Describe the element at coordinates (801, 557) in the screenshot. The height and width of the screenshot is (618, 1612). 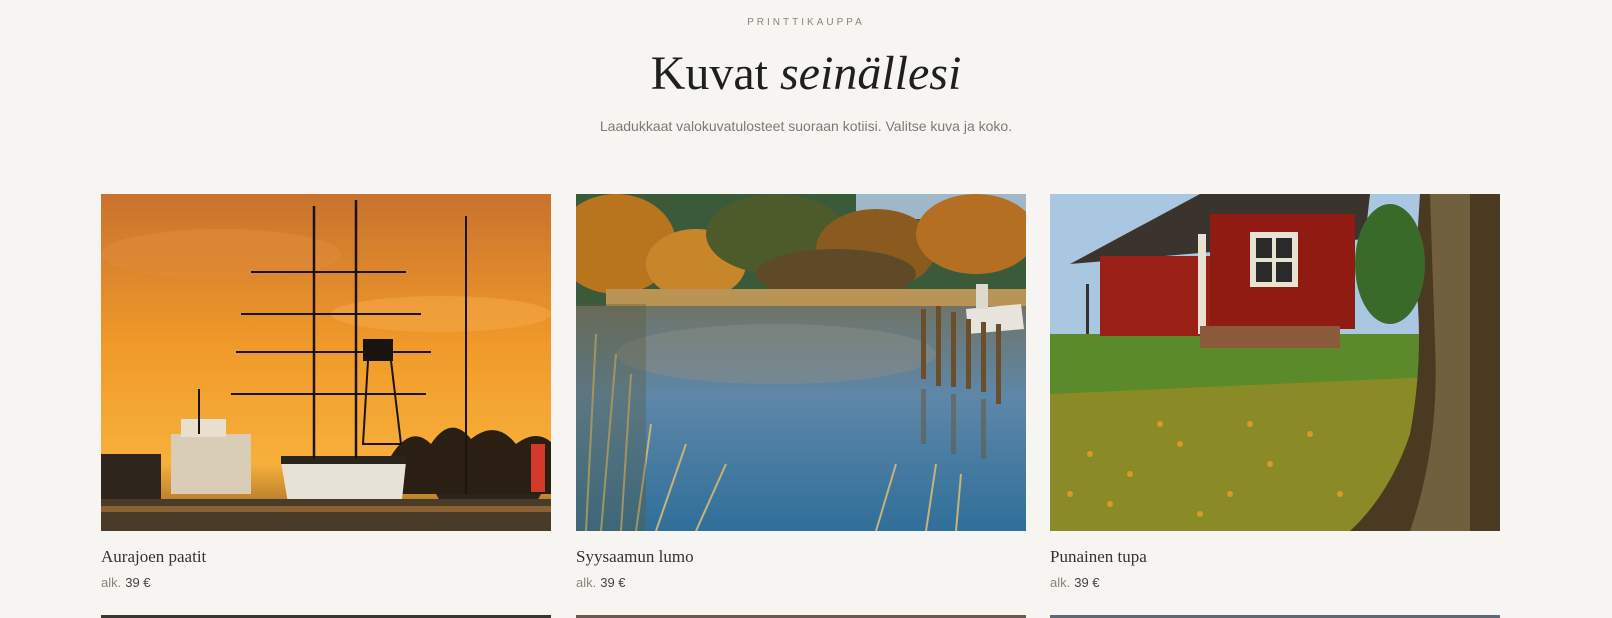
I see `product-name: Syysaamun lumo` at that location.